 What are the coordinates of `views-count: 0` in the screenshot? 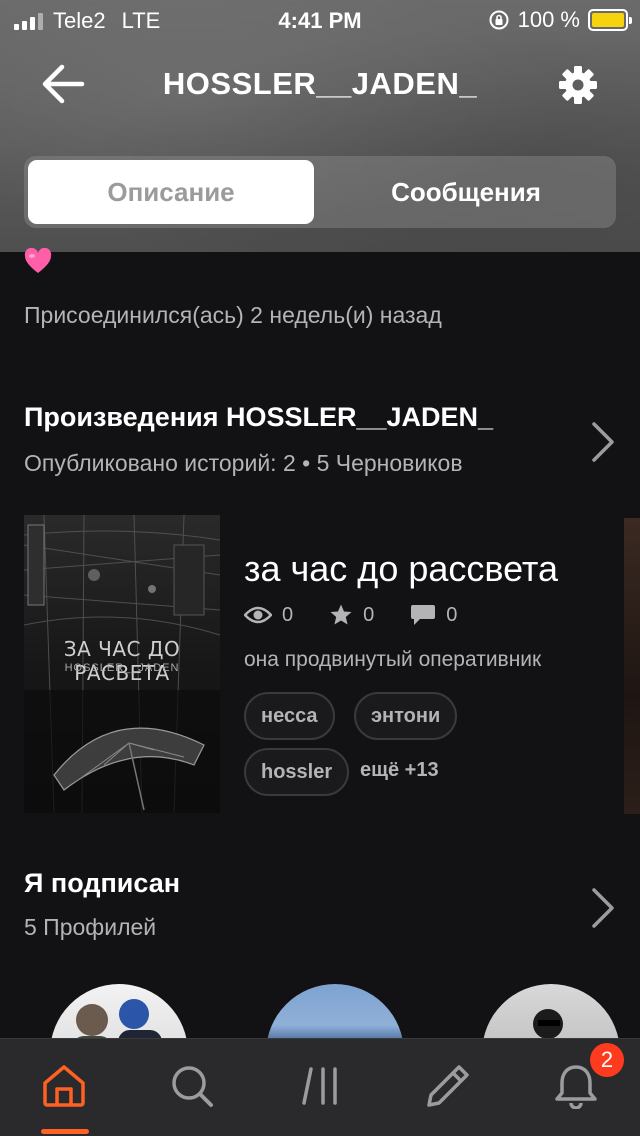 It's located at (288, 614).